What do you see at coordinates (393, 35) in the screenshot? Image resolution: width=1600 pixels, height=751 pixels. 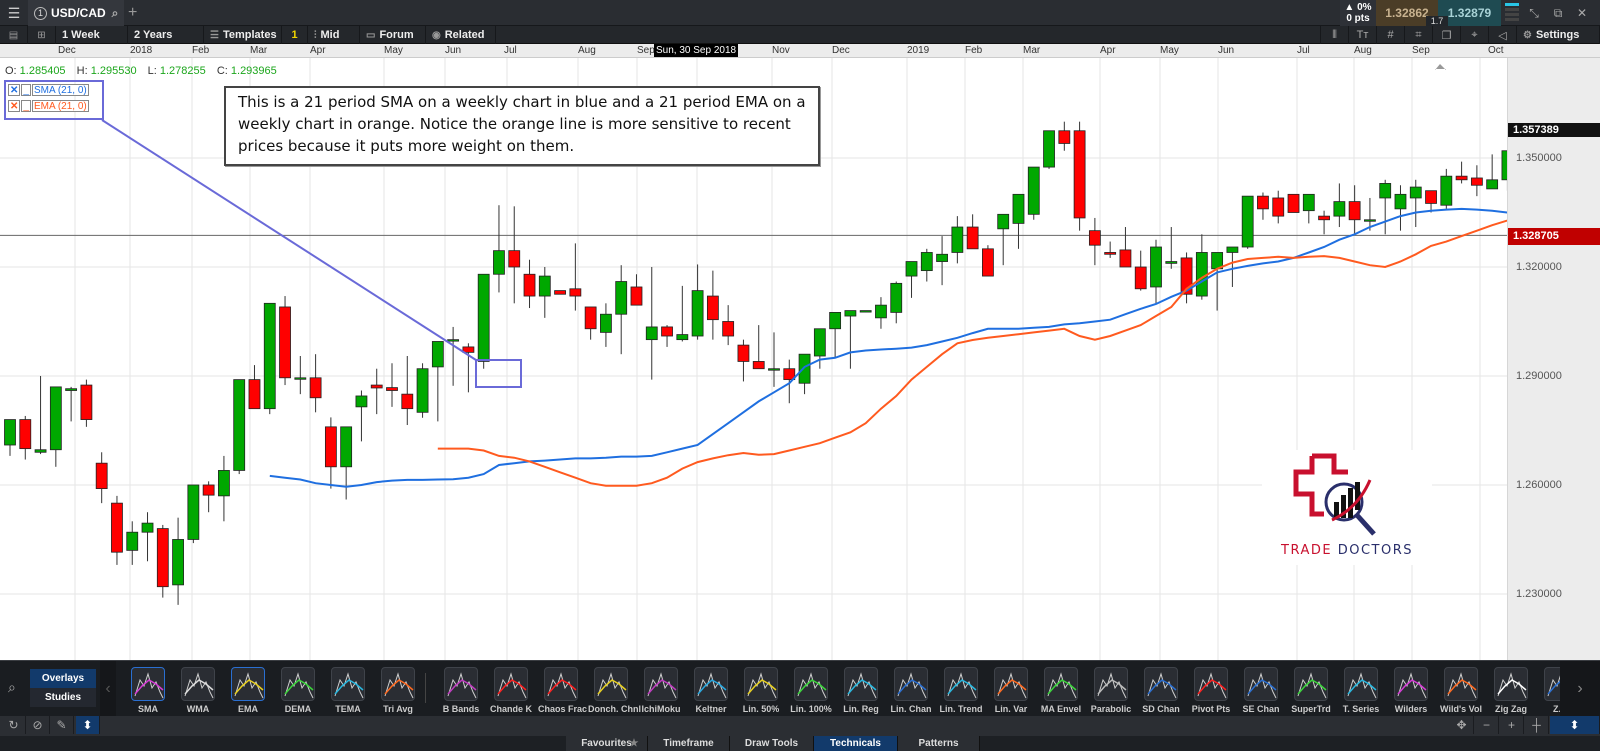 I see `forum-button: ▭ Forum` at bounding box center [393, 35].